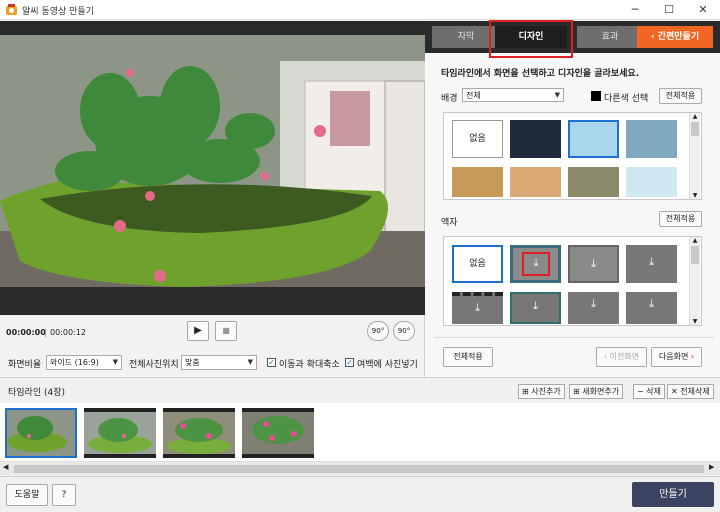  I want to click on close-button: ✕, so click(703, 10).